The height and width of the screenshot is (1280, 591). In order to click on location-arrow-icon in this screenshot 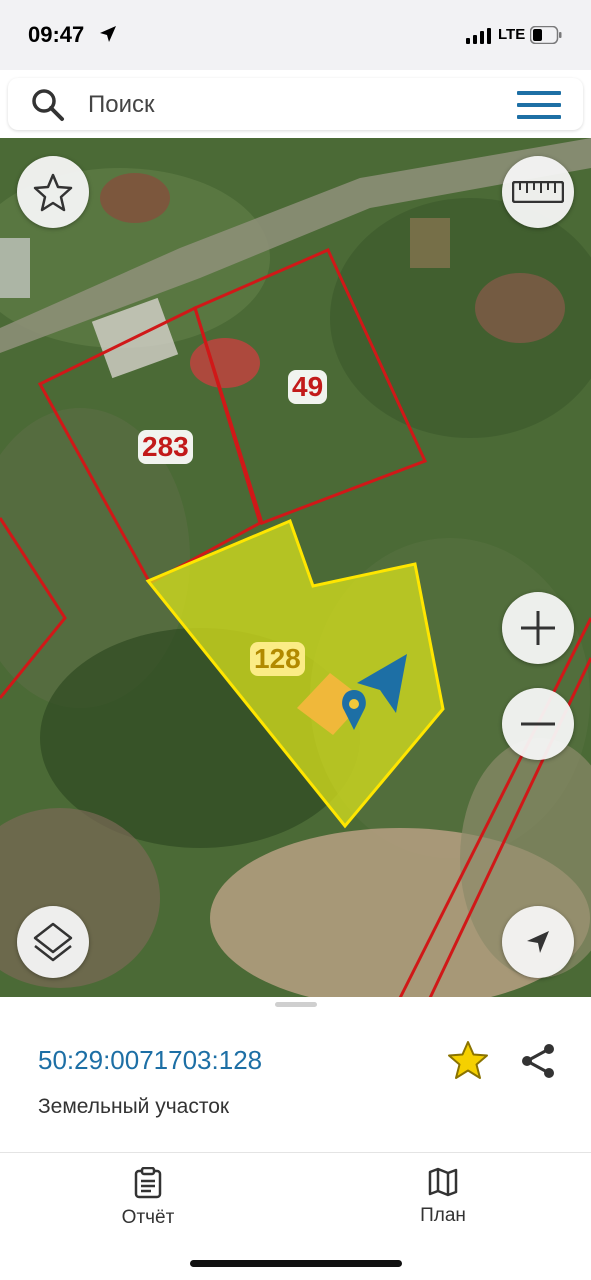, I will do `click(108, 34)`.